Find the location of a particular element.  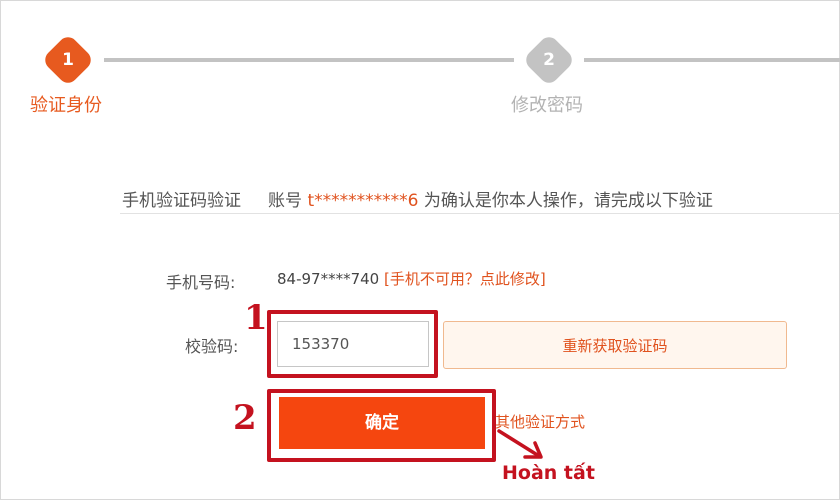

change-phone-link: [手机不可用？点此修改] is located at coordinates (465, 279).